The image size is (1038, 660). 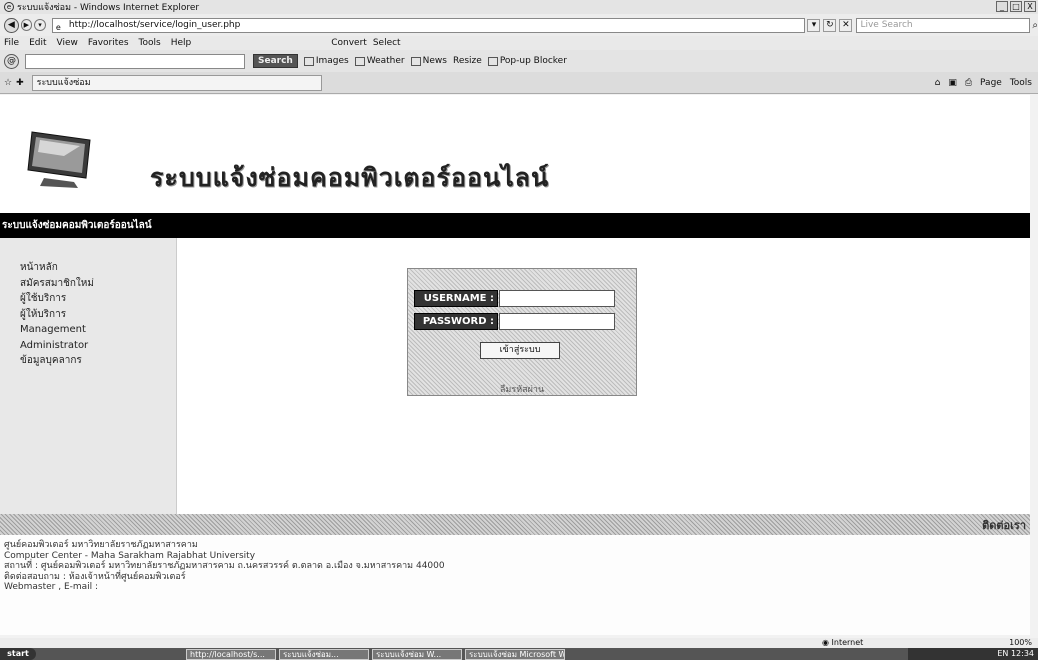 What do you see at coordinates (58, 27) in the screenshot?
I see `page-icon: e` at bounding box center [58, 27].